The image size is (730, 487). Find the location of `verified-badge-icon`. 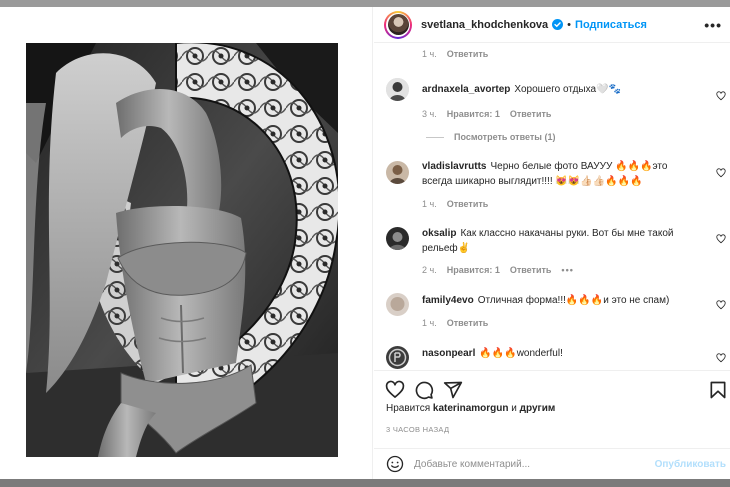

verified-badge-icon is located at coordinates (558, 24).